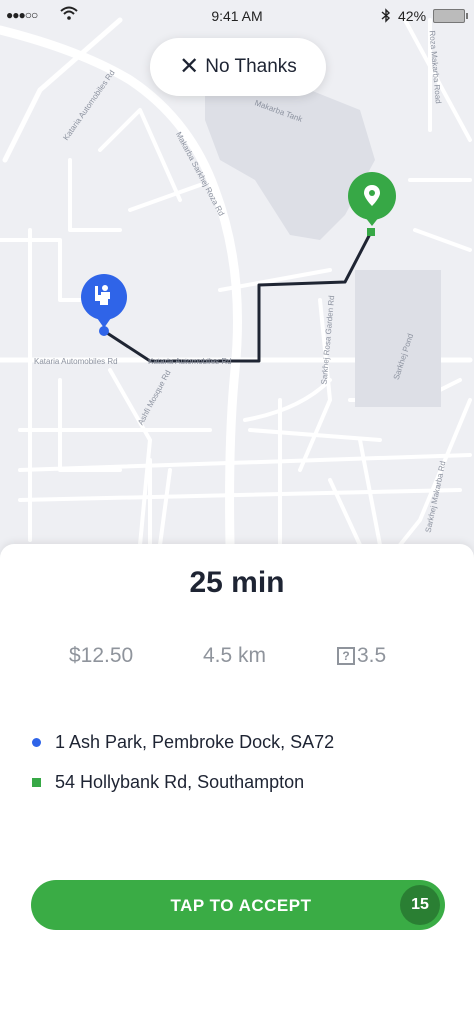 This screenshot has height=1024, width=474. I want to click on rider-marker, so click(104, 304).